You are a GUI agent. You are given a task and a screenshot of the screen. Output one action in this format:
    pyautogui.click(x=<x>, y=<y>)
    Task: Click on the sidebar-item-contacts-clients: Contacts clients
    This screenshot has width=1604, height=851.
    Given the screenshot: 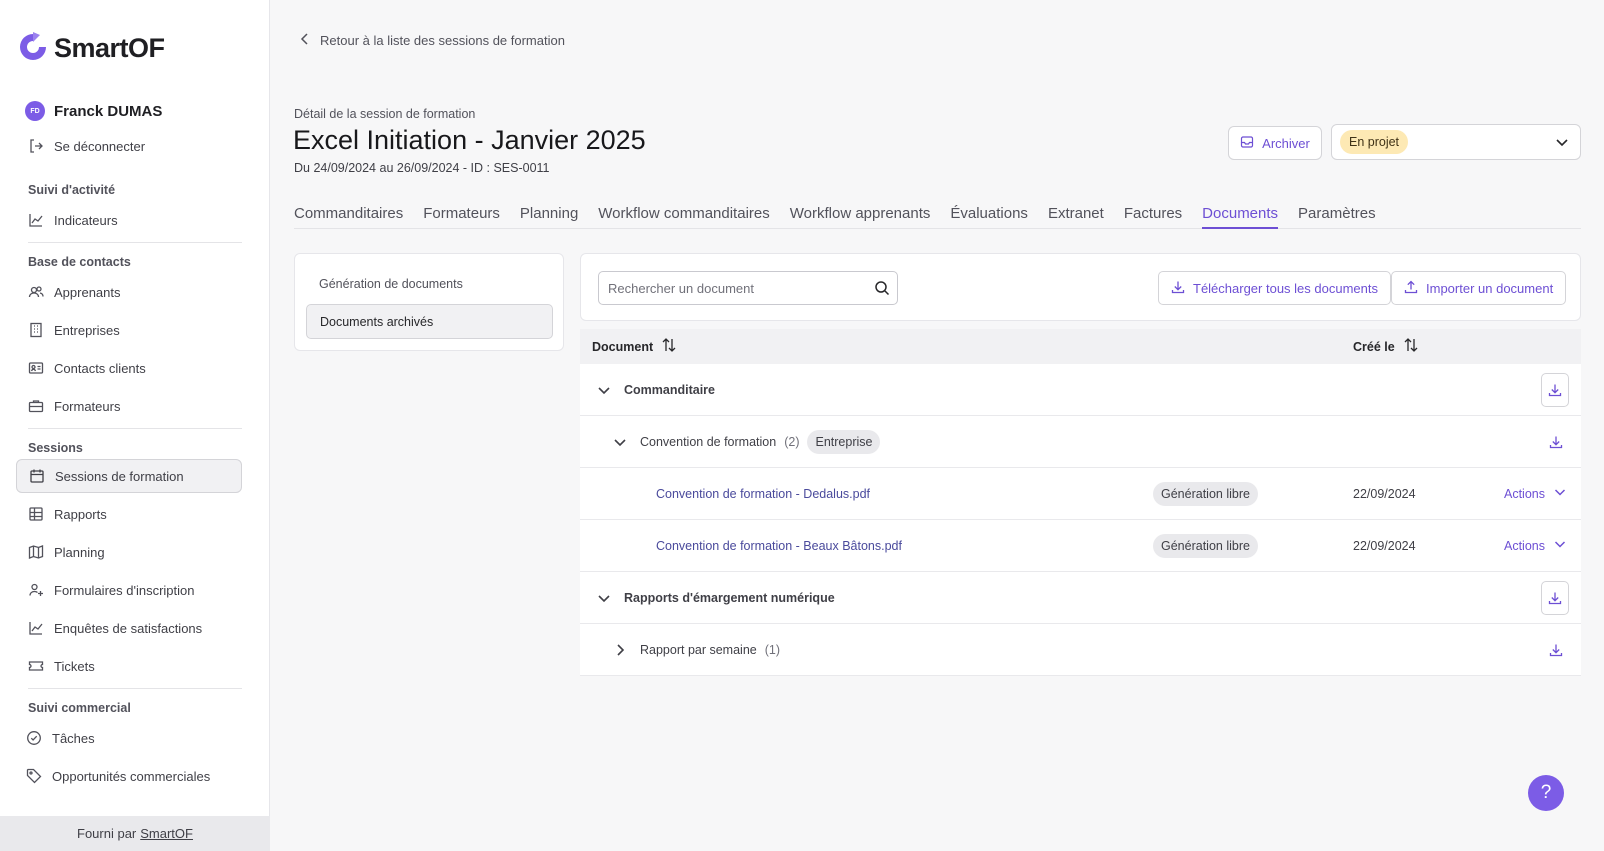 What is the action you would take?
    pyautogui.click(x=129, y=368)
    